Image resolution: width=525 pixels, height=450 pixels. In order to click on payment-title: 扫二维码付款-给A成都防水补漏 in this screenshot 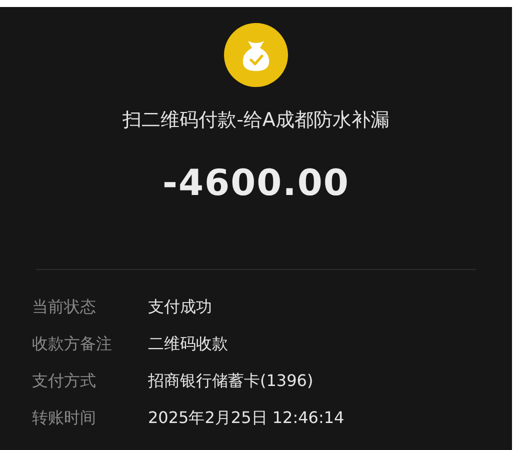, I will do `click(256, 120)`.